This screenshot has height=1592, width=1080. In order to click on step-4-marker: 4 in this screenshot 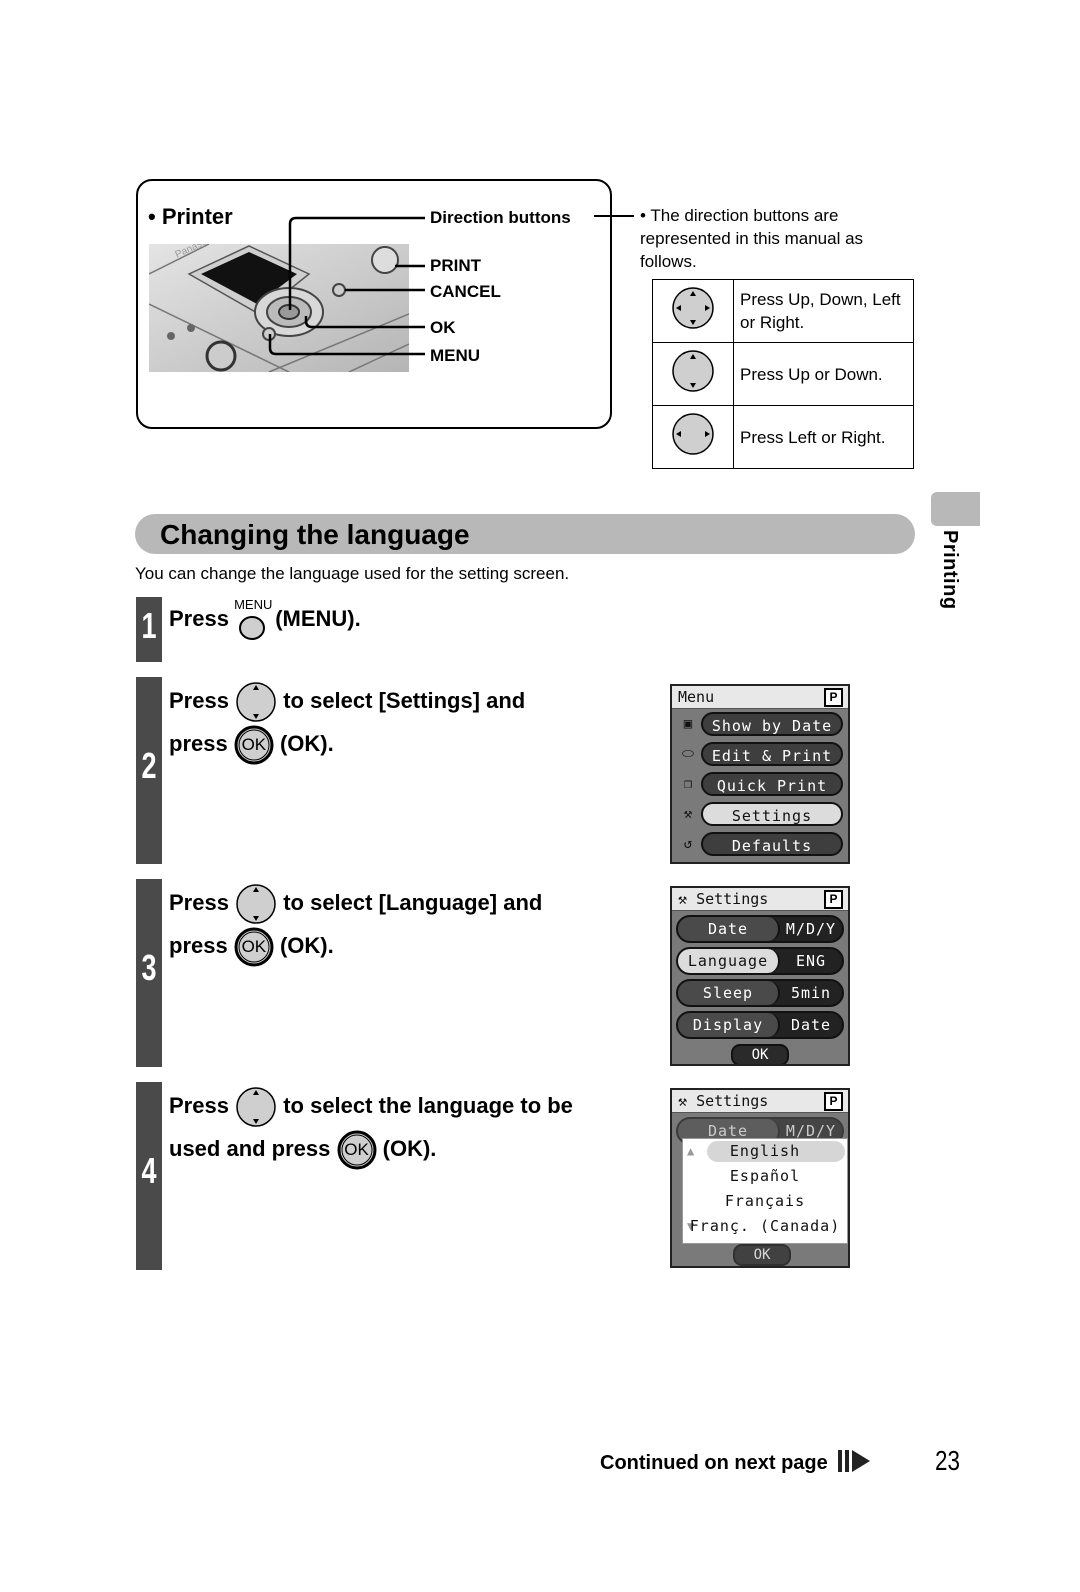, I will do `click(149, 1176)`.